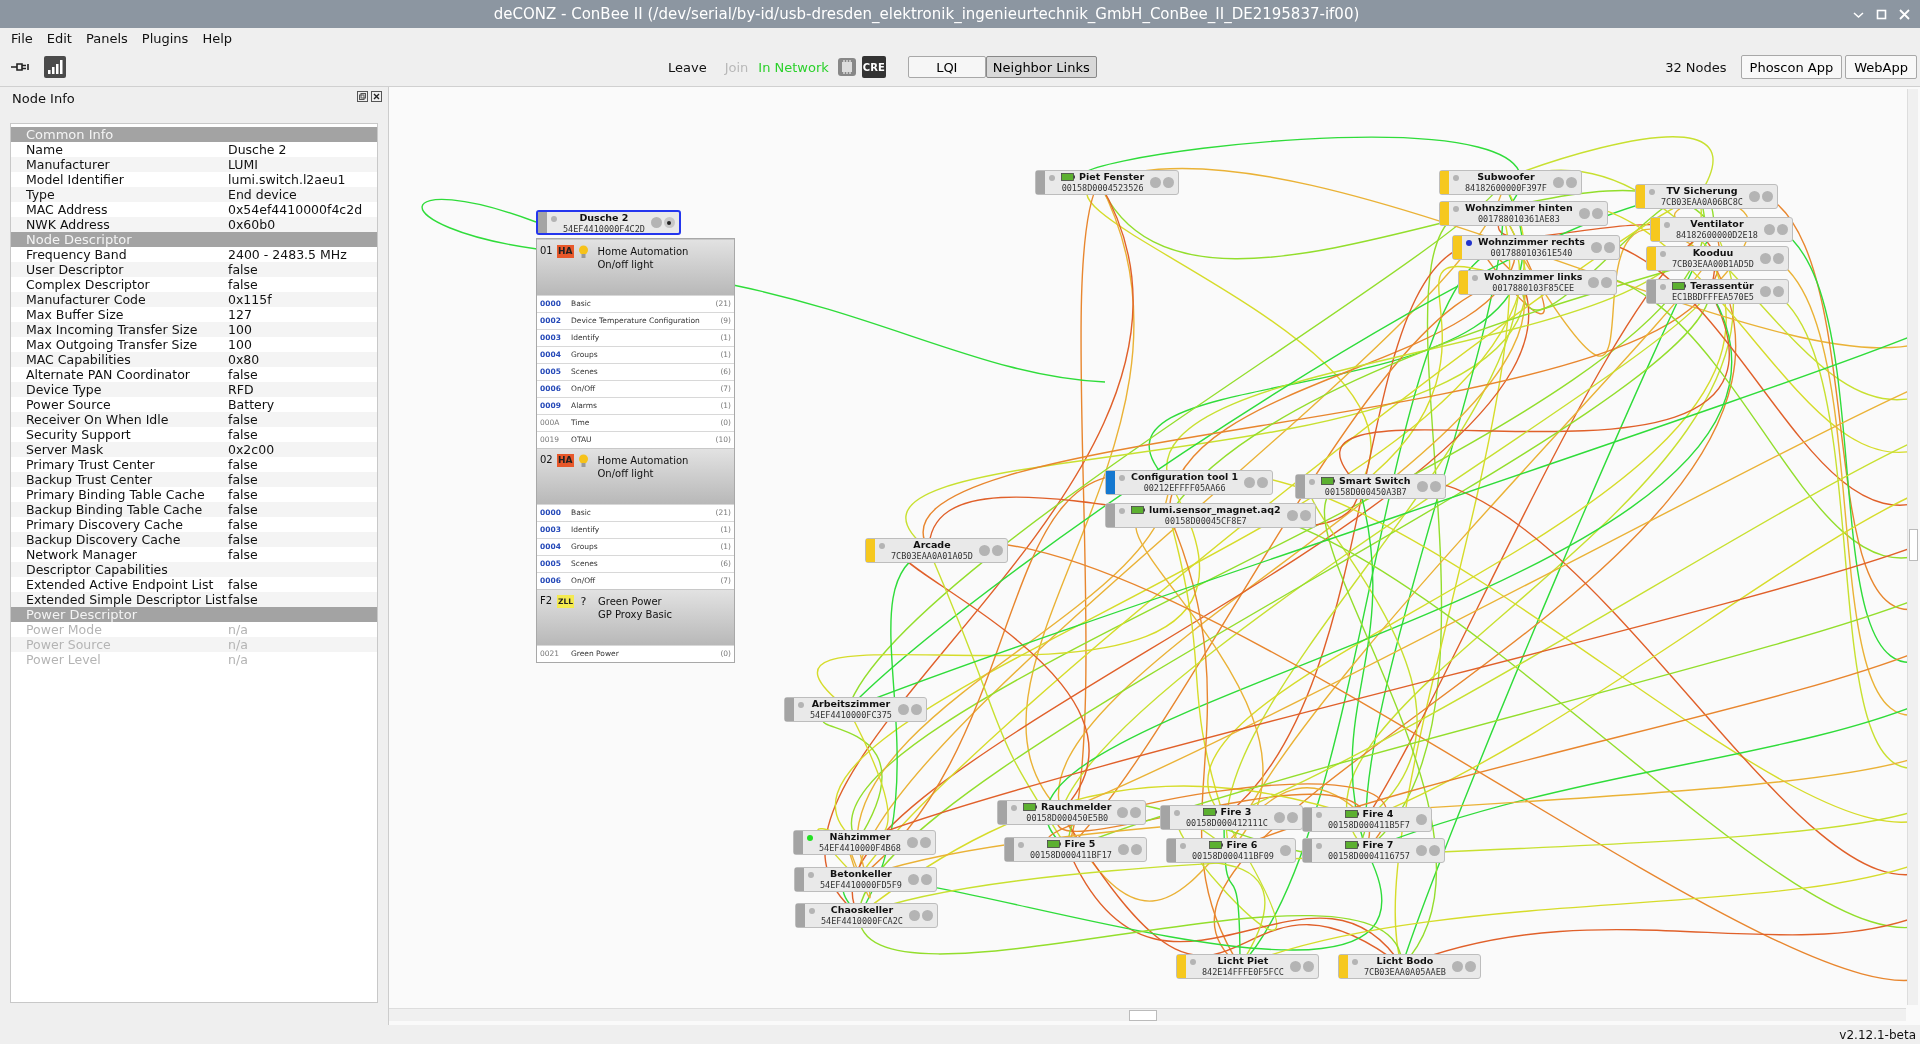 Image resolution: width=1920 pixels, height=1044 pixels. Describe the element at coordinates (98, 419) in the screenshot. I see `property-label: Receiver On When Idle` at that location.